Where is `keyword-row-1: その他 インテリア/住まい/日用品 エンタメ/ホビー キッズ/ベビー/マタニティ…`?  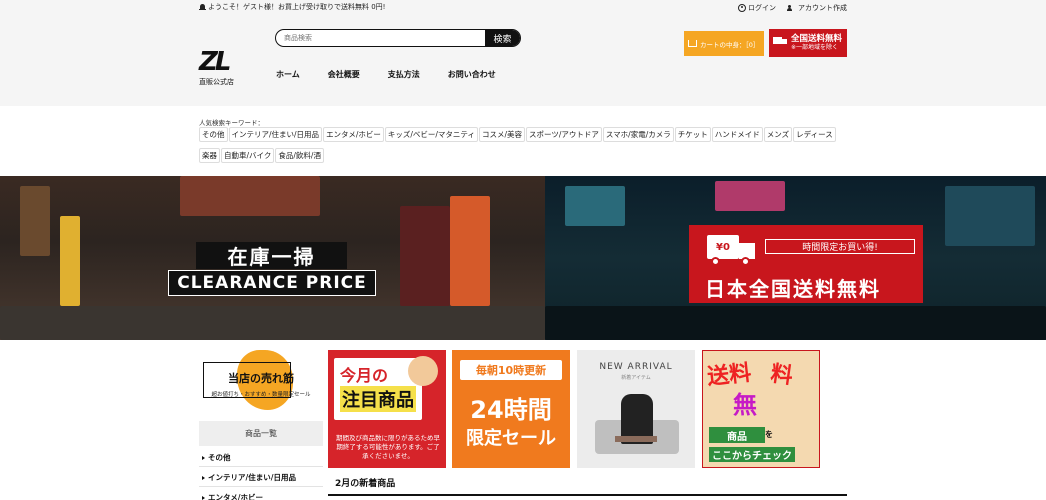 keyword-row-1: その他 インテリア/住まい/日用品 エンタメ/ホビー キッズ/ベビー/マタニティ… is located at coordinates (517, 134).